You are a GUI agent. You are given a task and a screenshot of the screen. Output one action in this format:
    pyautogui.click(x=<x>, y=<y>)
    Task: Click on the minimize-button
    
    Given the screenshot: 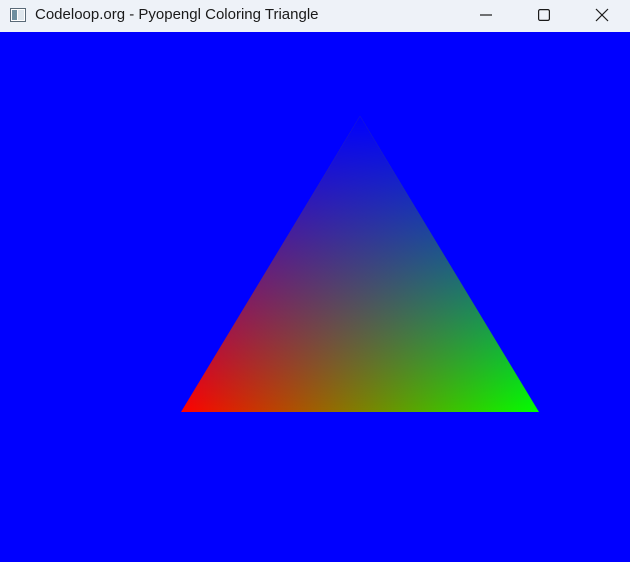 What is the action you would take?
    pyautogui.click(x=486, y=15)
    